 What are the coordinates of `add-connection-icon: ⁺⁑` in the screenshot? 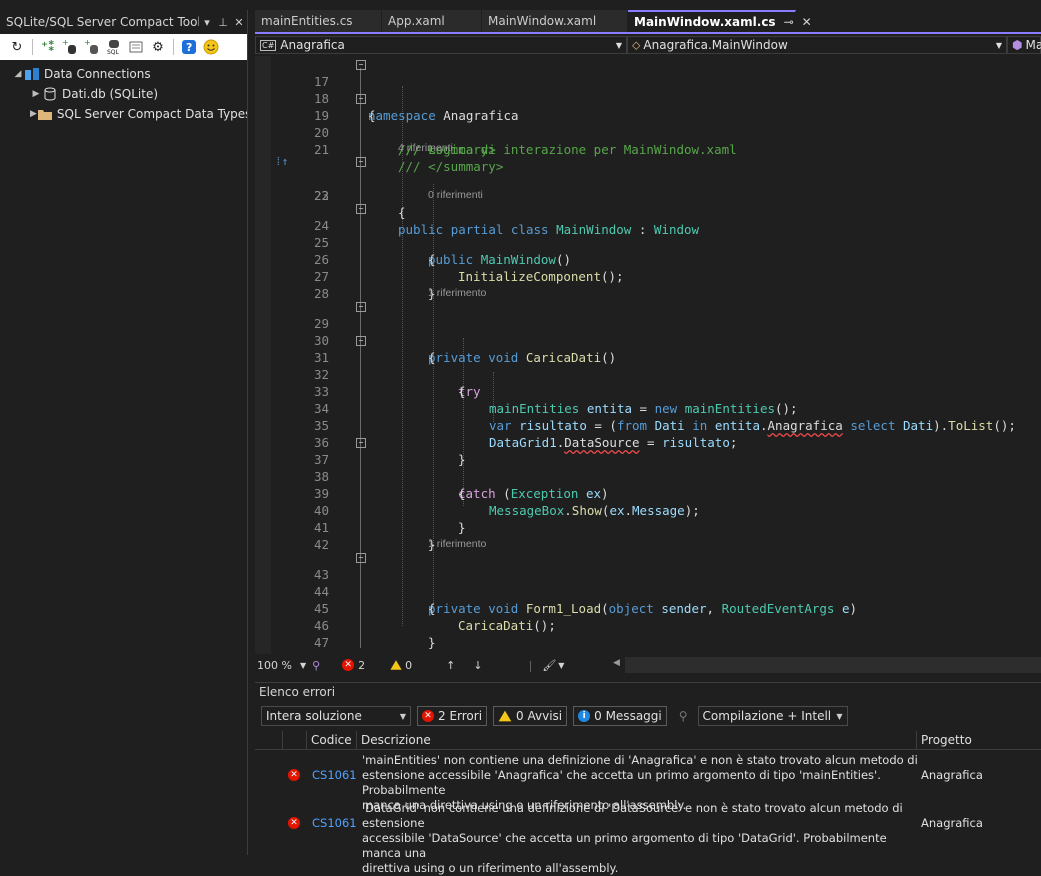 It's located at (48, 47).